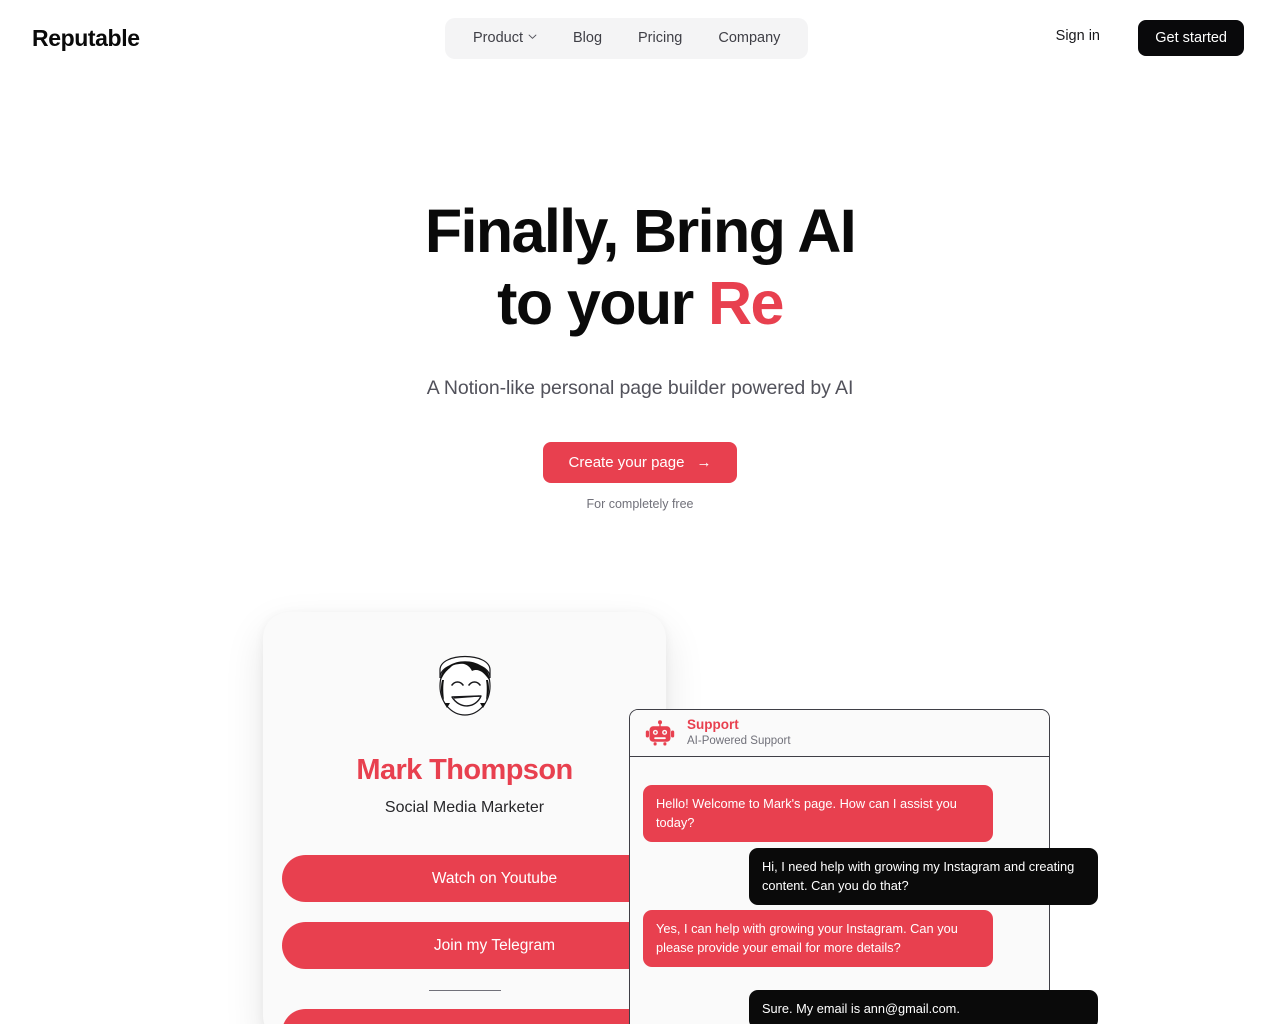 The image size is (1280, 1024). I want to click on hero-title: Finally, Bring AI to your Re, so click(640, 267).